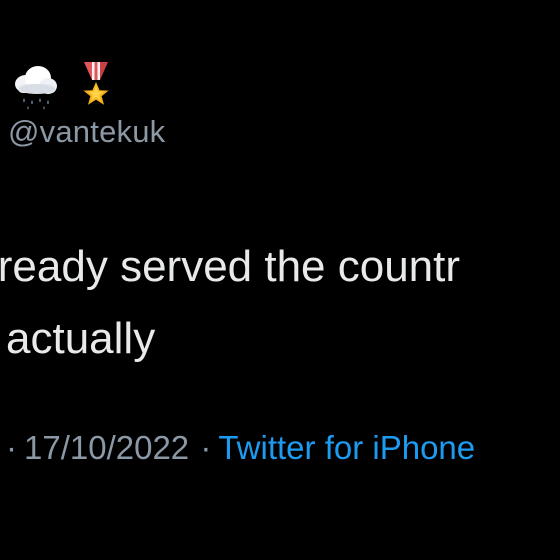 The height and width of the screenshot is (560, 560). I want to click on author-badges, so click(65, 86).